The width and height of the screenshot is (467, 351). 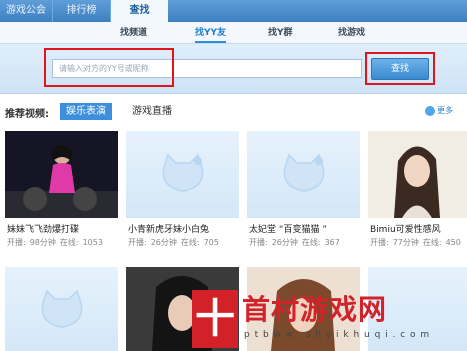 What do you see at coordinates (42, 242) in the screenshot?
I see `meta-start-value: 98分钟` at bounding box center [42, 242].